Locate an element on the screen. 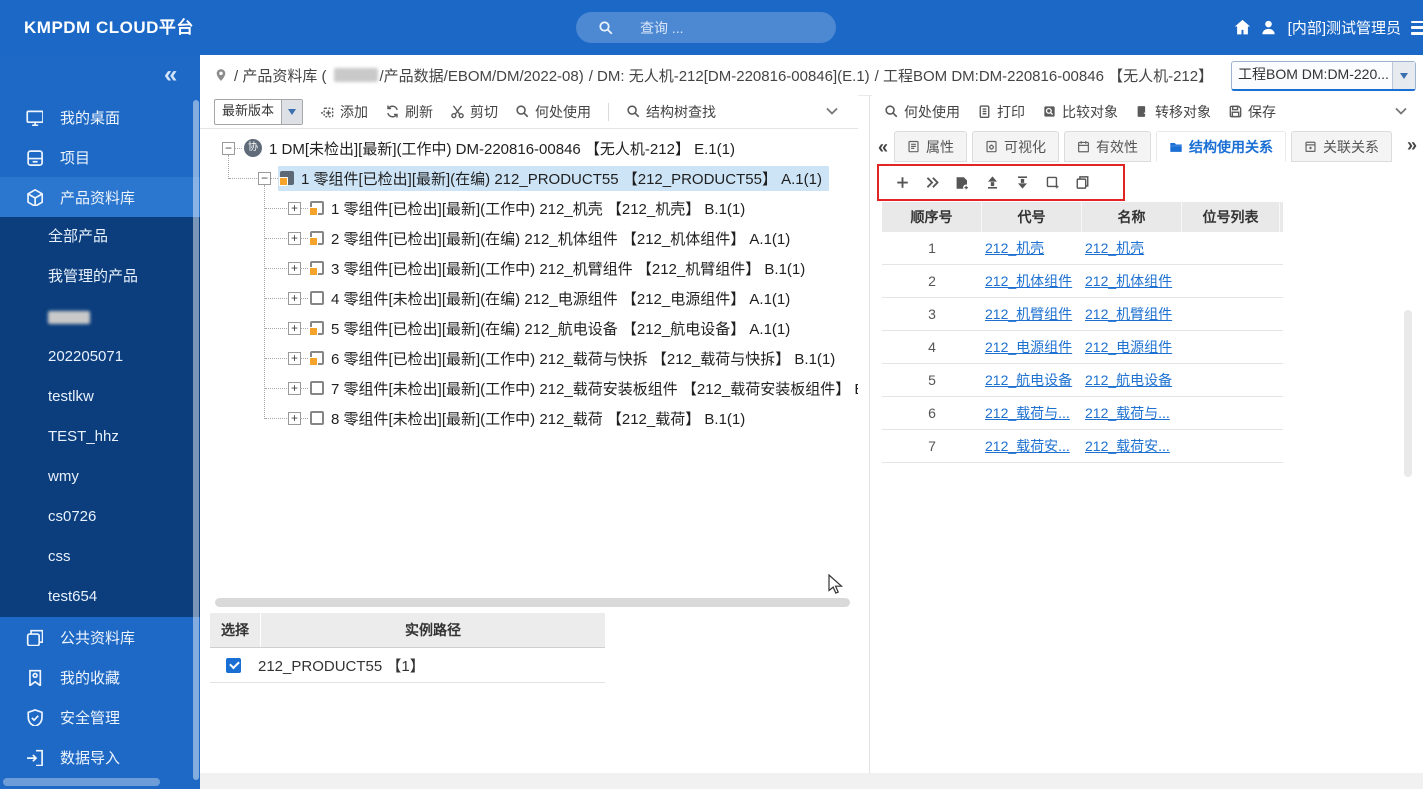 This screenshot has height=789, width=1423. tree-guide-line is located at coordinates (276, 298).